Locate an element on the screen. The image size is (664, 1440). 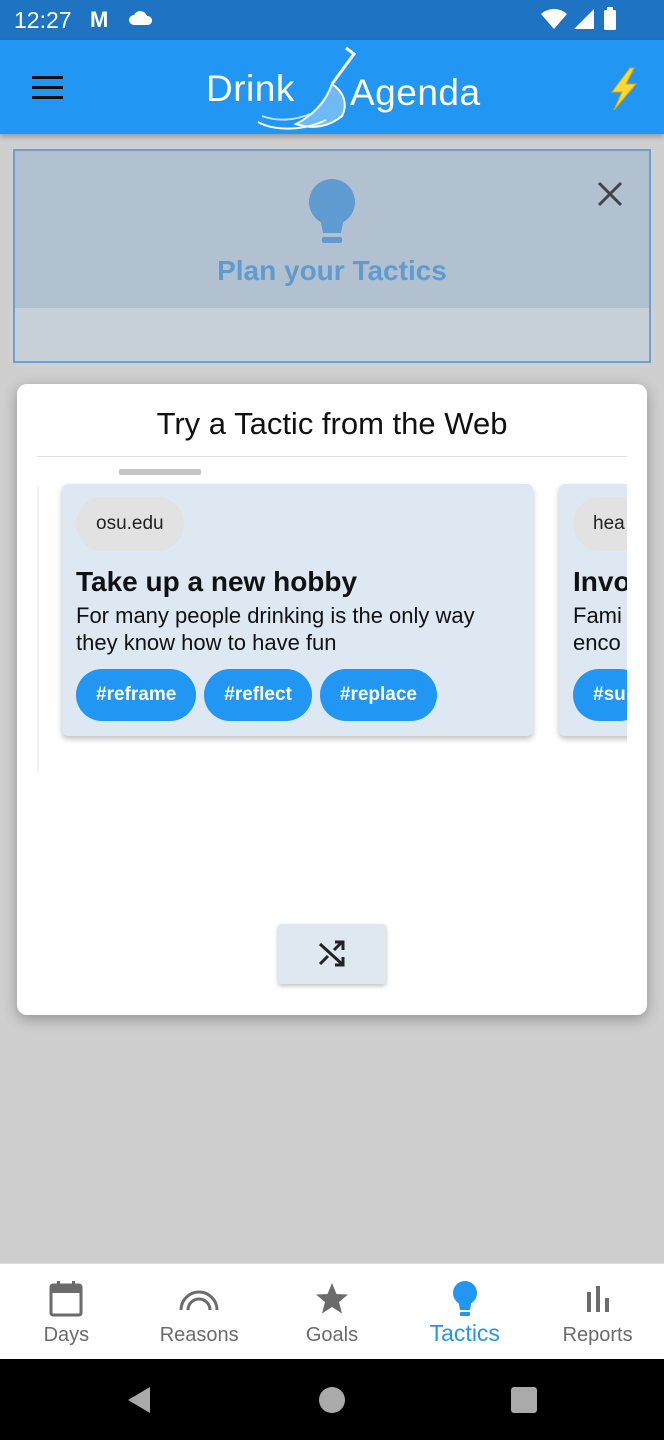
shuffle-button is located at coordinates (332, 954).